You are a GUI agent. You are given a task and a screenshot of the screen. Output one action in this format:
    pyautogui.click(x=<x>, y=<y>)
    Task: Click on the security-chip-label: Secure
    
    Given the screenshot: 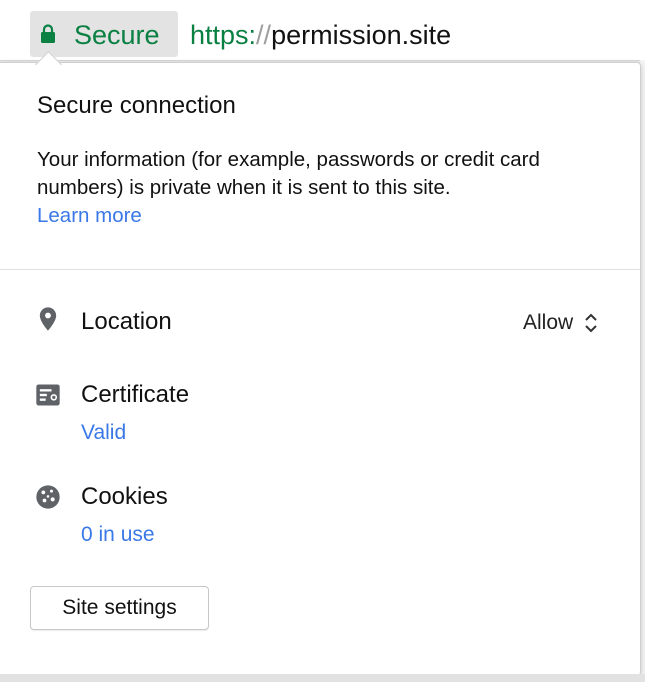 What is the action you would take?
    pyautogui.click(x=117, y=35)
    